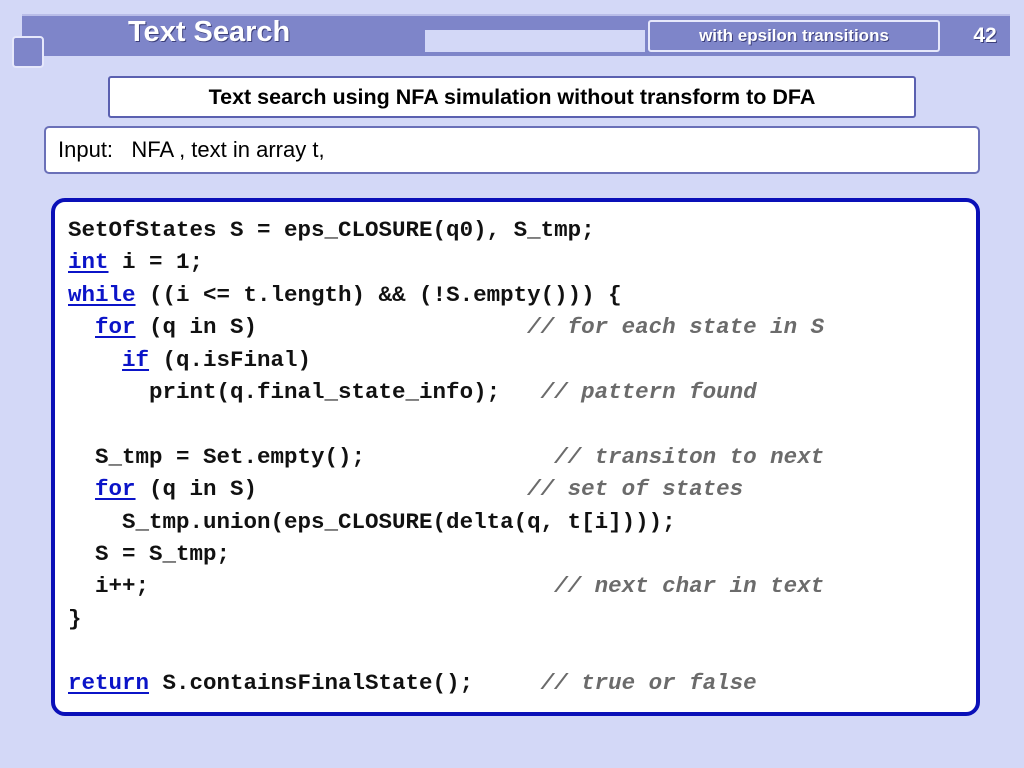  I want to click on code-text: i = 1;, so click(156, 262).